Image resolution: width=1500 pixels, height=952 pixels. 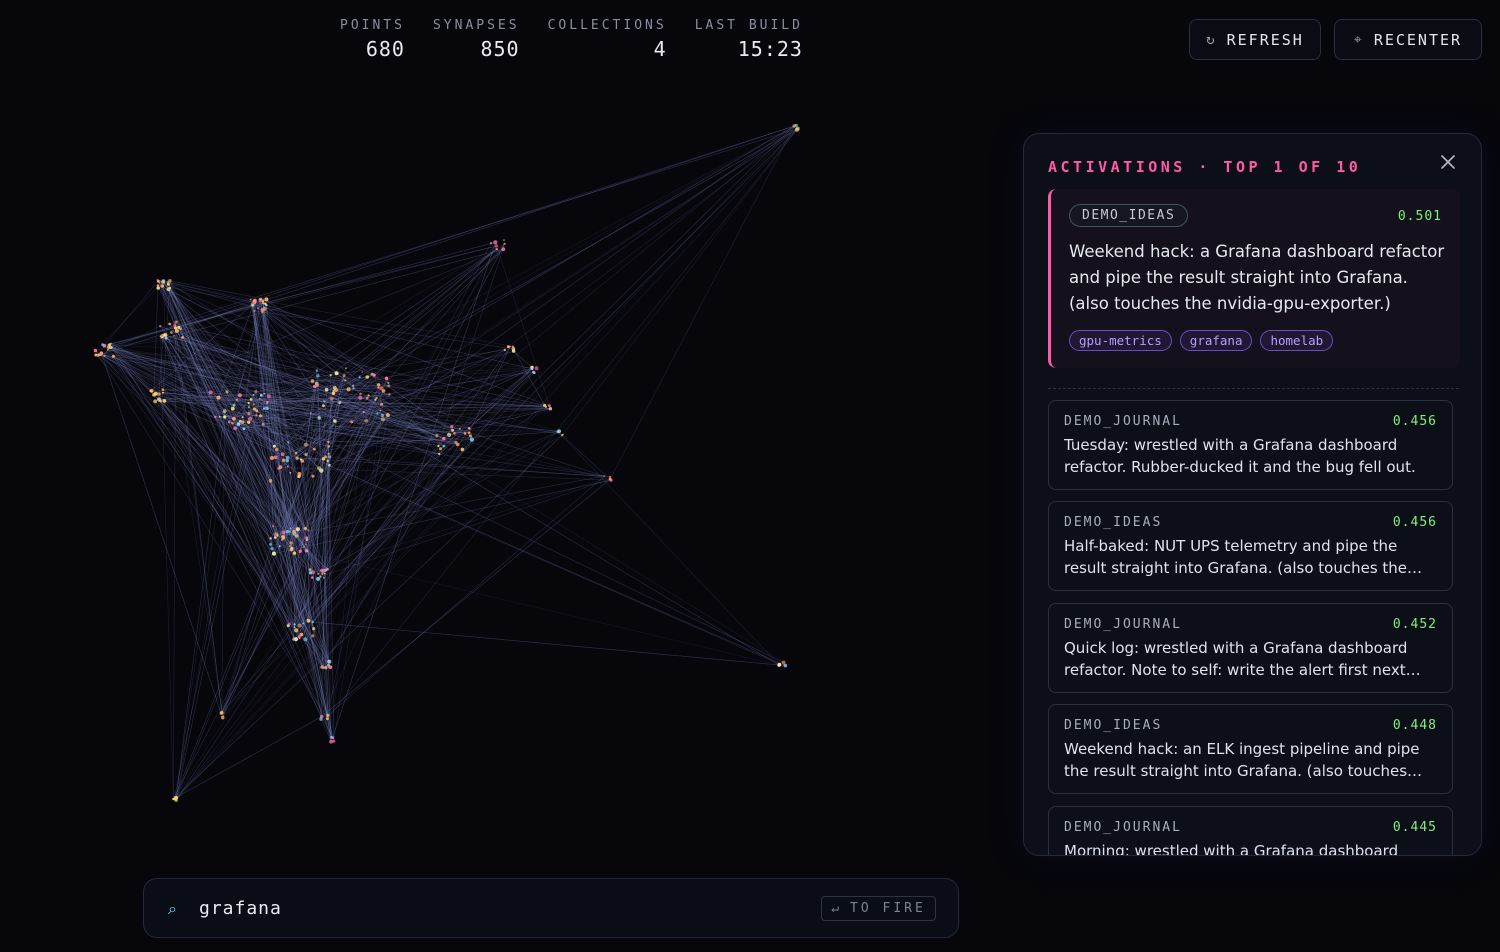 I want to click on close-icon, so click(x=1448, y=162).